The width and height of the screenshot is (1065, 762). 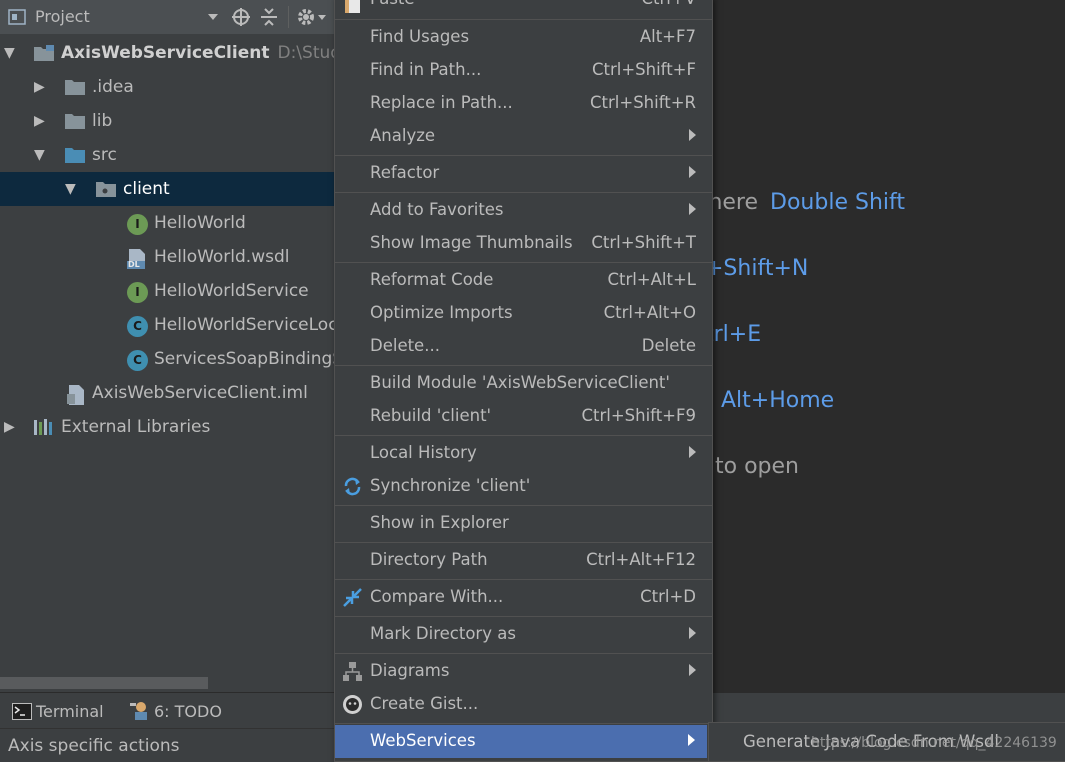 I want to click on menu-item-add-to-favorites: Add to Favorites, so click(x=523, y=210).